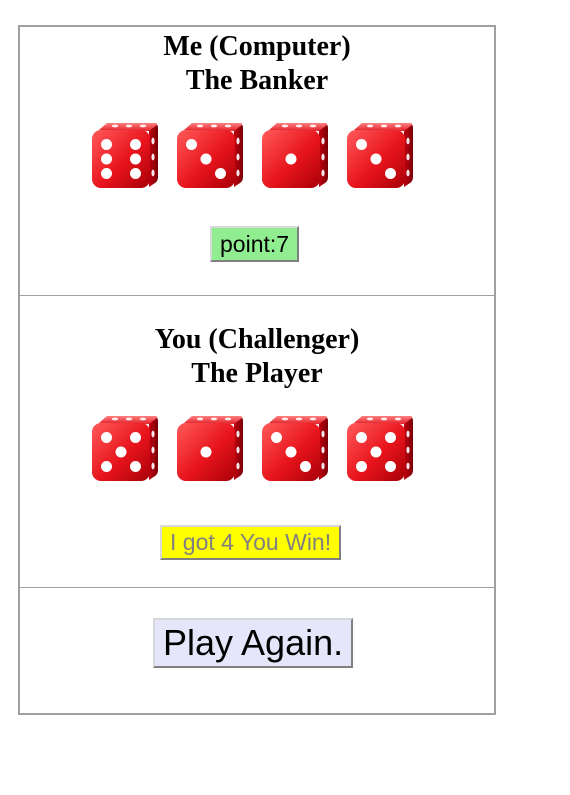  I want to click on player-title-line2: The Player, so click(257, 373).